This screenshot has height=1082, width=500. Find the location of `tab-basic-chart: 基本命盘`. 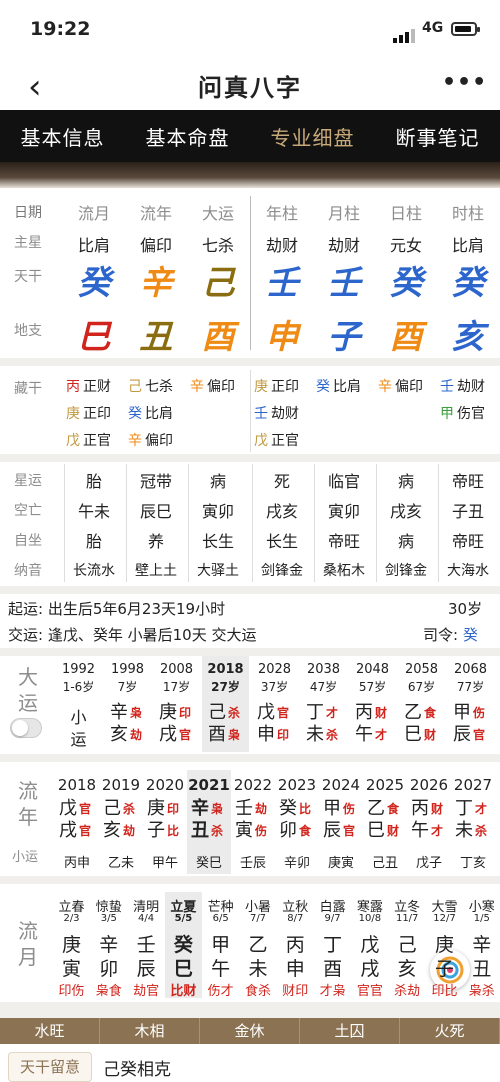

tab-basic-chart: 基本命盘 is located at coordinates (188, 136).